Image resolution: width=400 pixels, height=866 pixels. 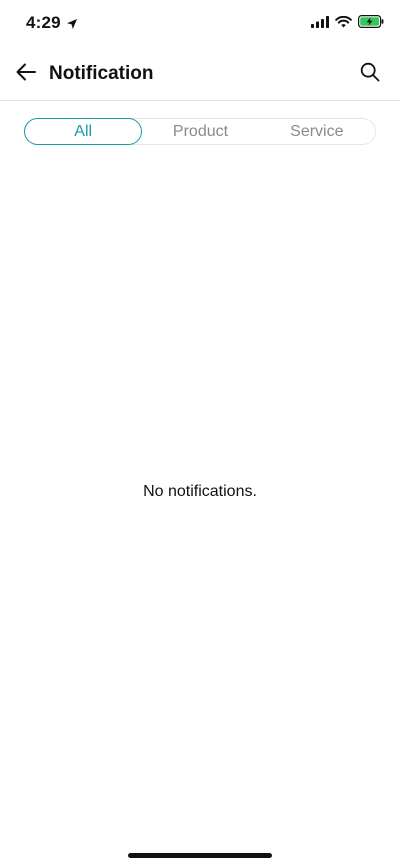 What do you see at coordinates (83, 131) in the screenshot?
I see `tab-all: All` at bounding box center [83, 131].